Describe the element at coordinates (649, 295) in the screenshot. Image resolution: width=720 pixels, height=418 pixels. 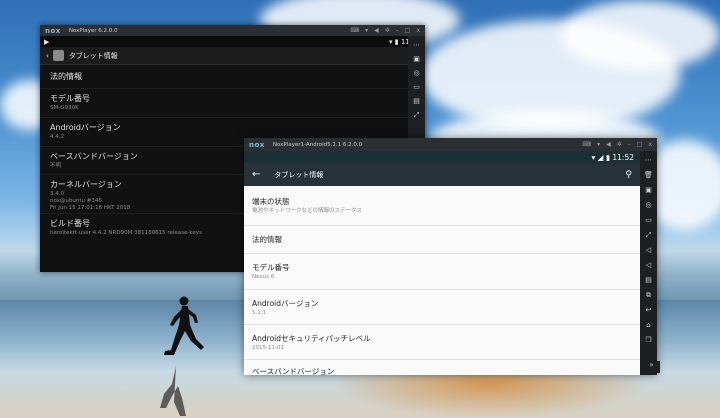
I see `multi-instance-icon: ⧉` at that location.